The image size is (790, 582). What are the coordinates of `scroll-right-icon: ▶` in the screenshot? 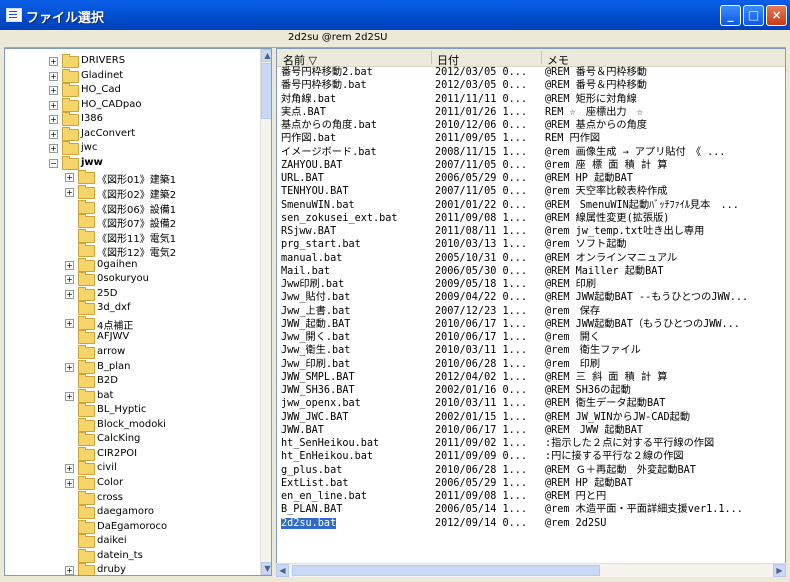 It's located at (779, 570).